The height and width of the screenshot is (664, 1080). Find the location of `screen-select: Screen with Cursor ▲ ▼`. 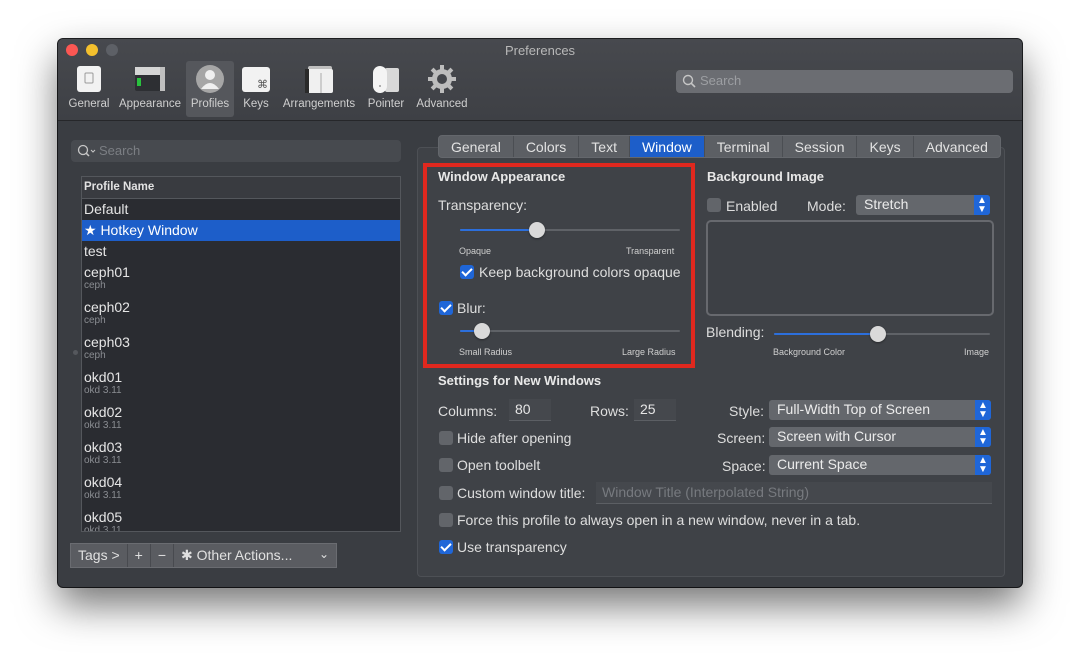

screen-select: Screen with Cursor ▲ ▼ is located at coordinates (880, 437).